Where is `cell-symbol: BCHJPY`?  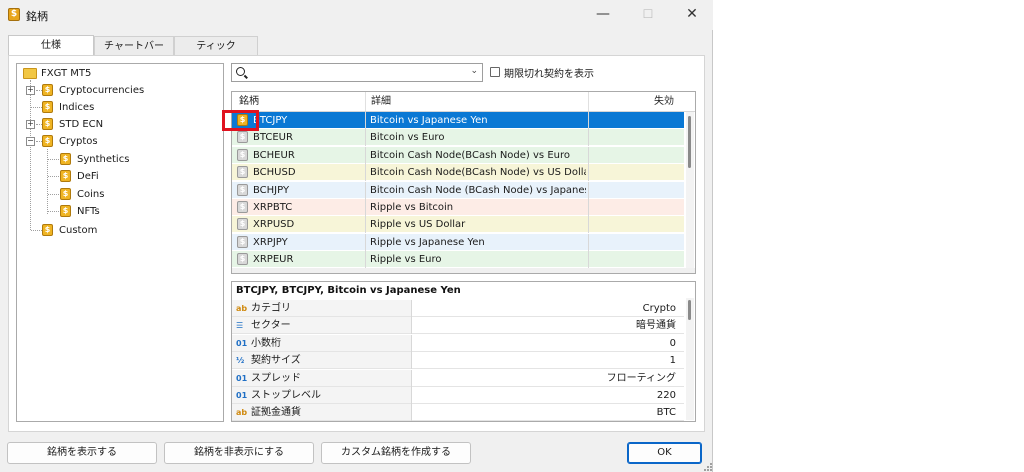 cell-symbol: BCHJPY is located at coordinates (271, 190).